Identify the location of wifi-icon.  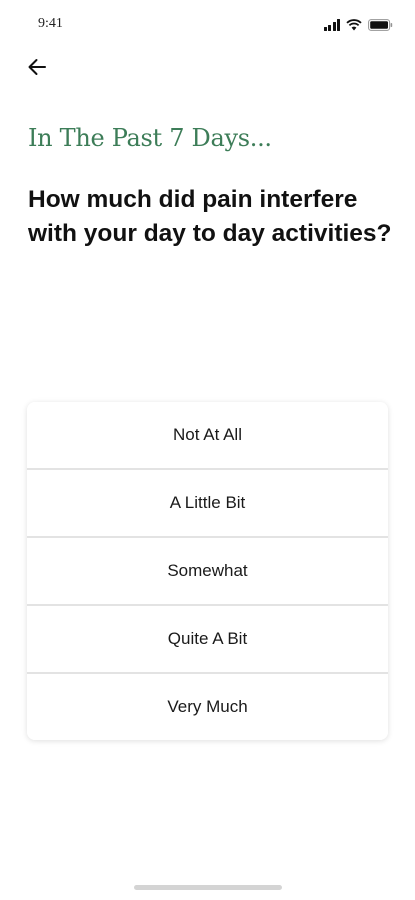
(354, 25).